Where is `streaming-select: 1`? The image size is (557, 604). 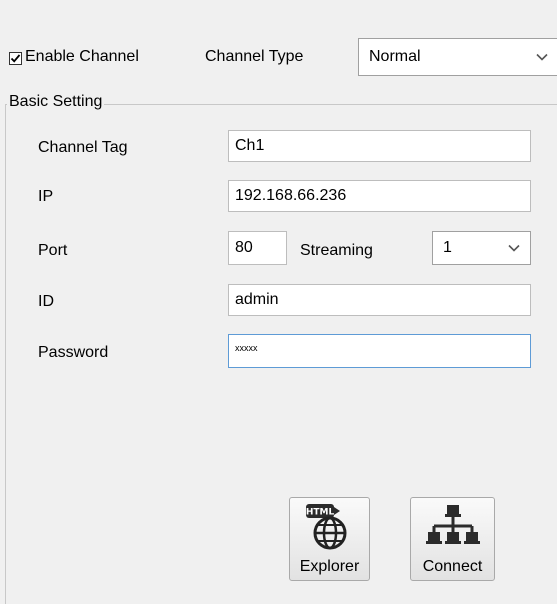
streaming-select: 1 is located at coordinates (481, 248).